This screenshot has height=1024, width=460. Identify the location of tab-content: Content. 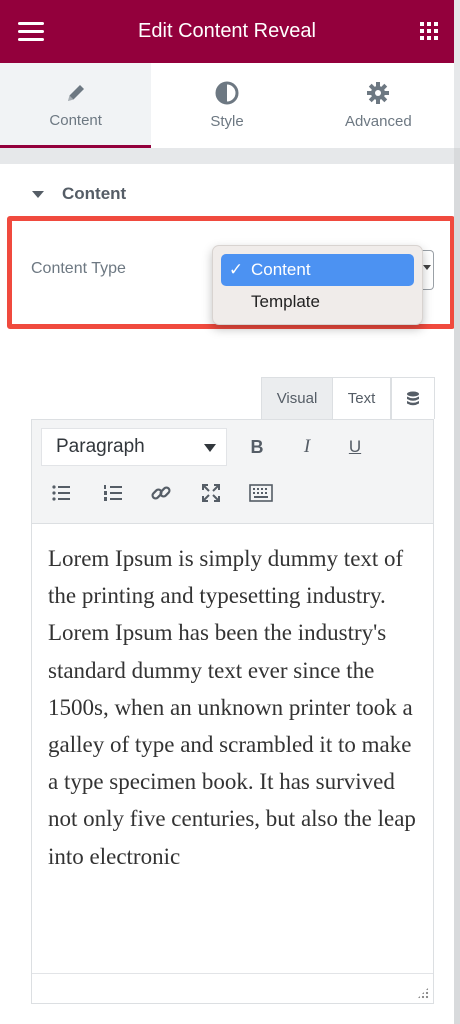
(76, 105).